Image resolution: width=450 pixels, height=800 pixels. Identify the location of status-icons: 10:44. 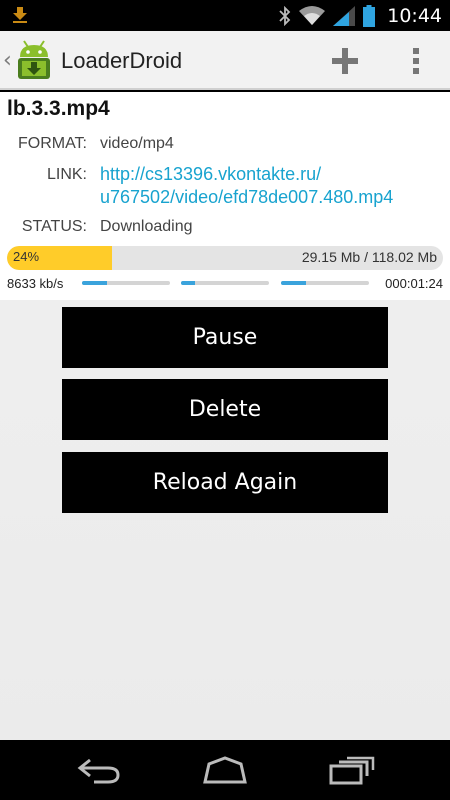
(360, 15).